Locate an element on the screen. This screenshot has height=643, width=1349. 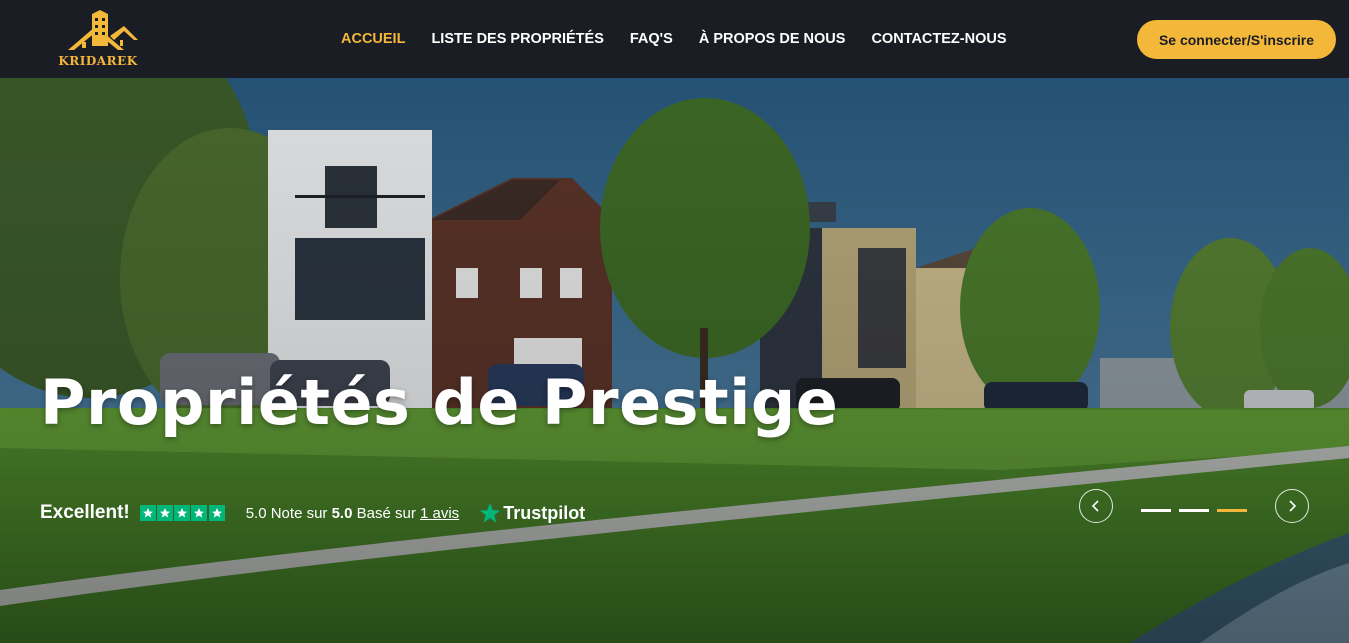
slider-next-button is located at coordinates (1292, 506).